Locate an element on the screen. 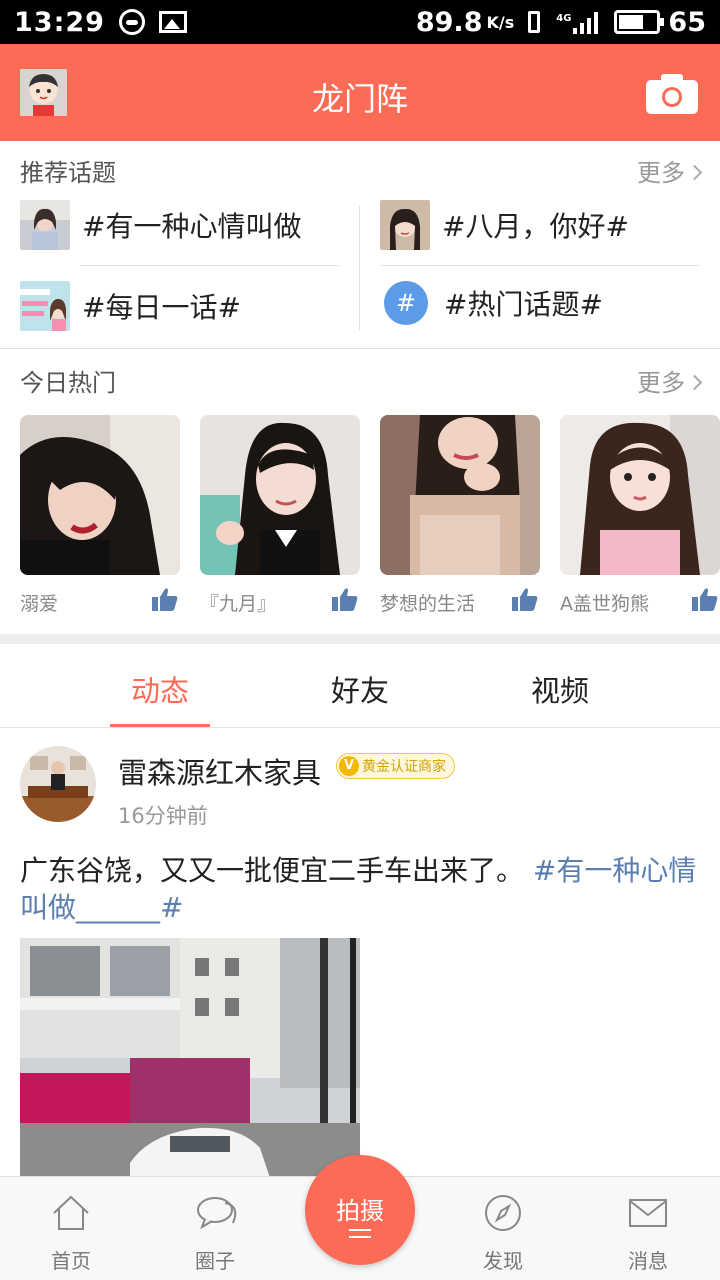 The image size is (720, 1280). feed-tabs: 动态 好友 视频 is located at coordinates (360, 686).